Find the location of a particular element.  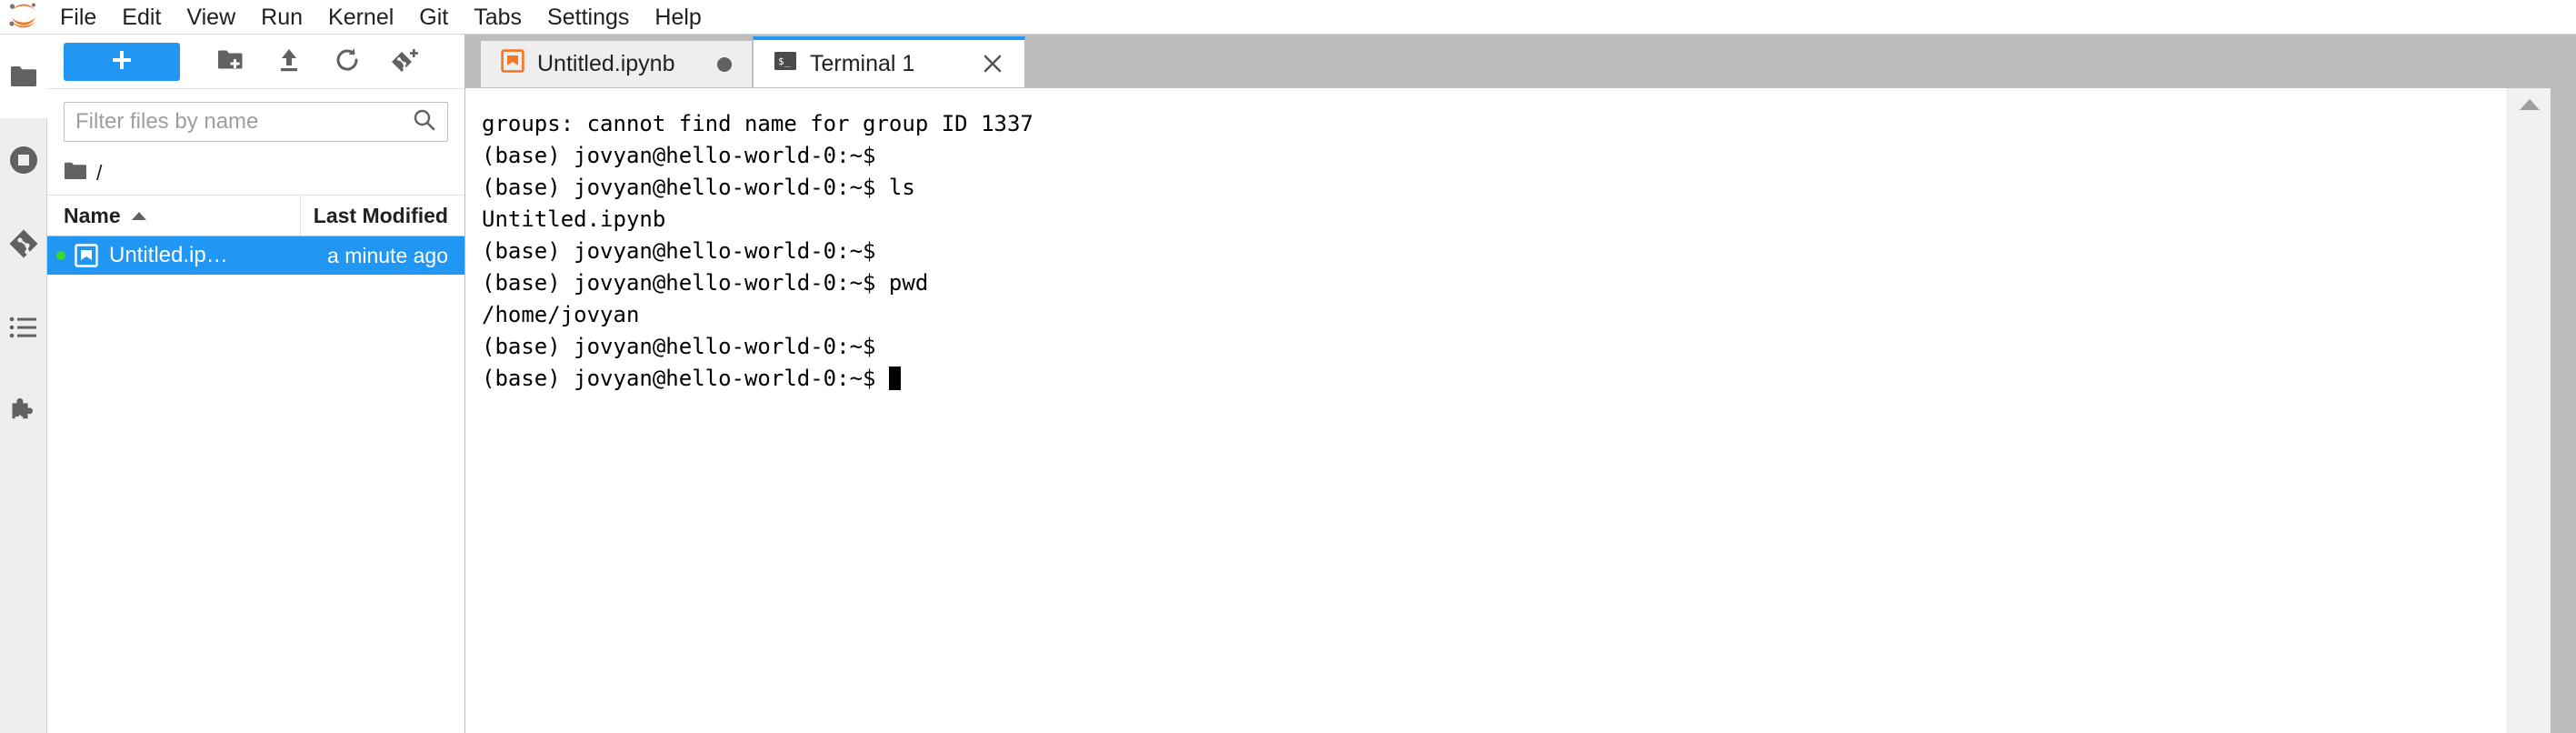

menu-item-run: Run is located at coordinates (281, 17).